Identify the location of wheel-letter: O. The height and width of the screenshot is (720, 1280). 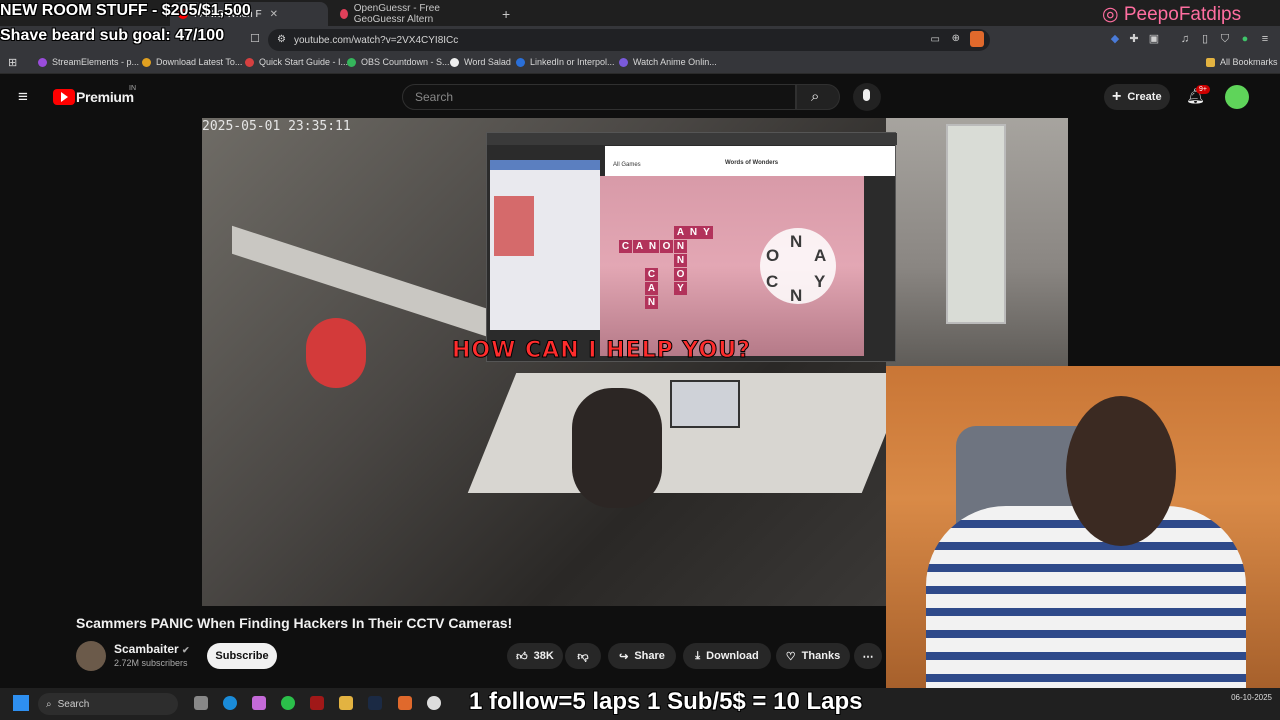
(773, 255).